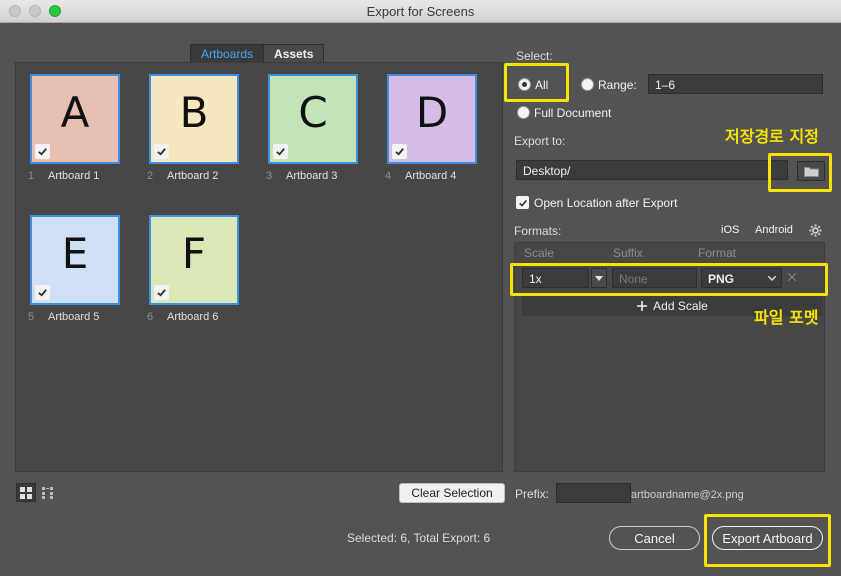 This screenshot has height=576, width=841. I want to click on range-radio-label: Range:, so click(617, 85).